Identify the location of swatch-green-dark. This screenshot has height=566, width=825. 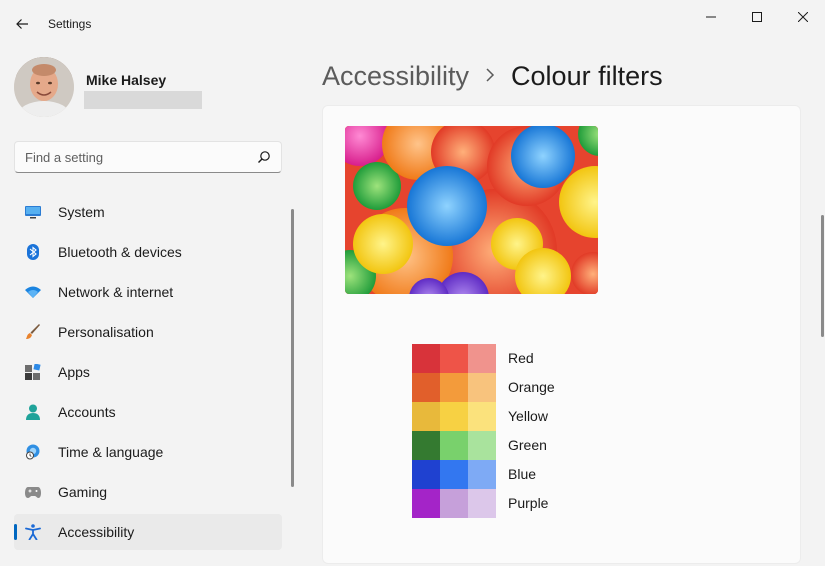
(426, 445).